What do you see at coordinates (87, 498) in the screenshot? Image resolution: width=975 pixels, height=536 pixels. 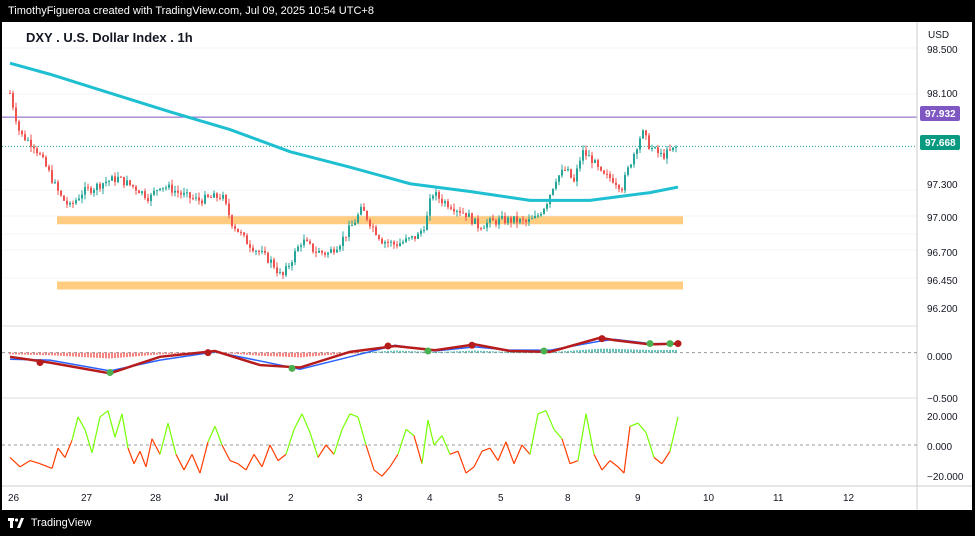 I see `date-tick: 27` at bounding box center [87, 498].